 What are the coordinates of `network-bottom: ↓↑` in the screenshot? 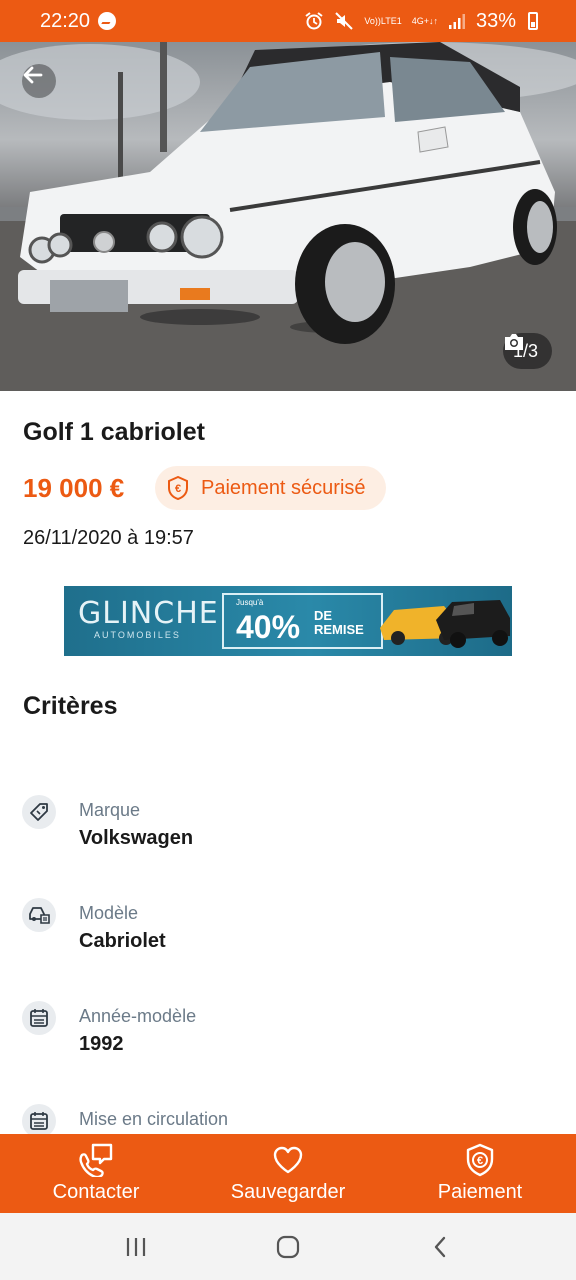 It's located at (433, 20).